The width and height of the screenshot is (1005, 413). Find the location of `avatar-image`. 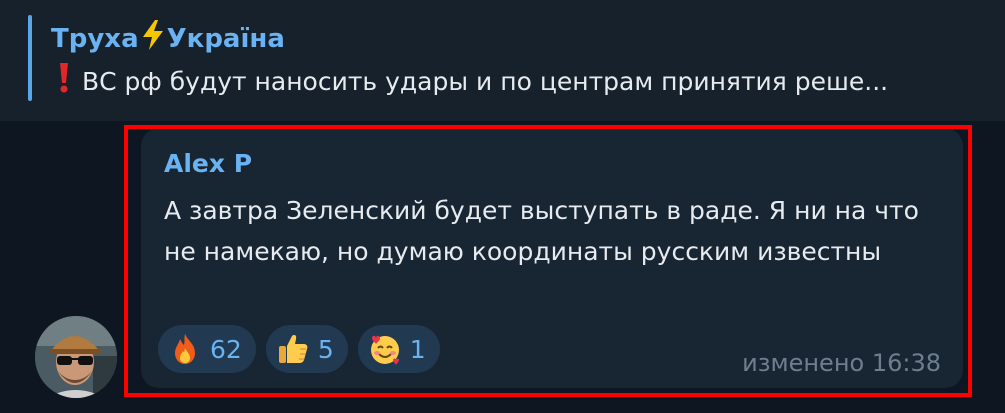

avatar-image is located at coordinates (76, 357).